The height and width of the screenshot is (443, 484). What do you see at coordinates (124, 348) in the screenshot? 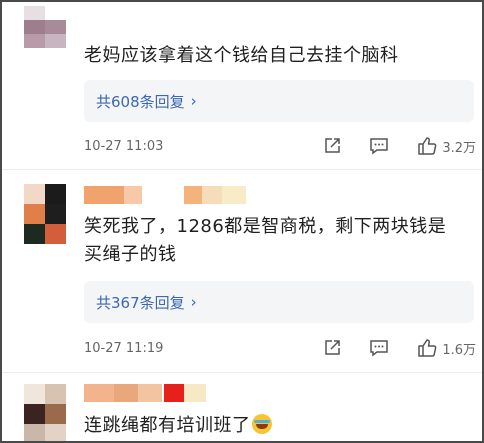
I see `timestamp: 10-27 11:19` at bounding box center [124, 348].